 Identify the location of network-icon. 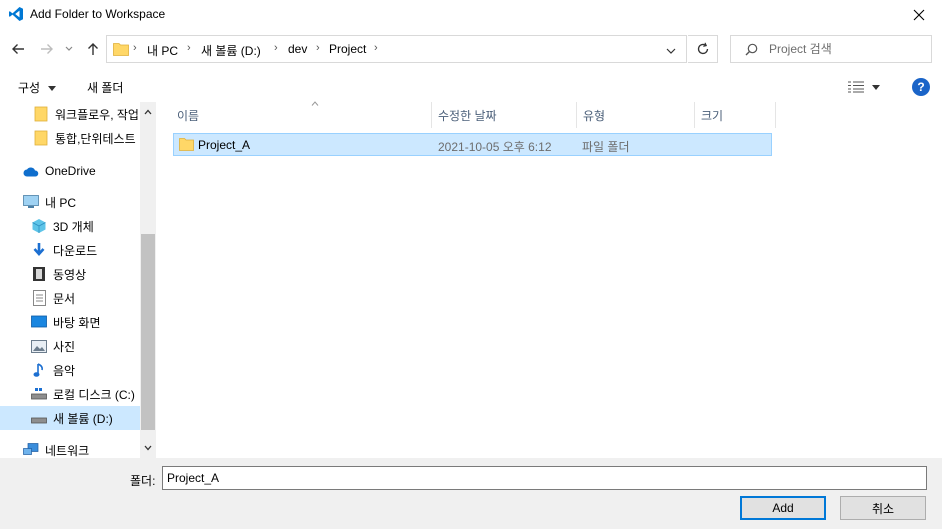
(31, 450).